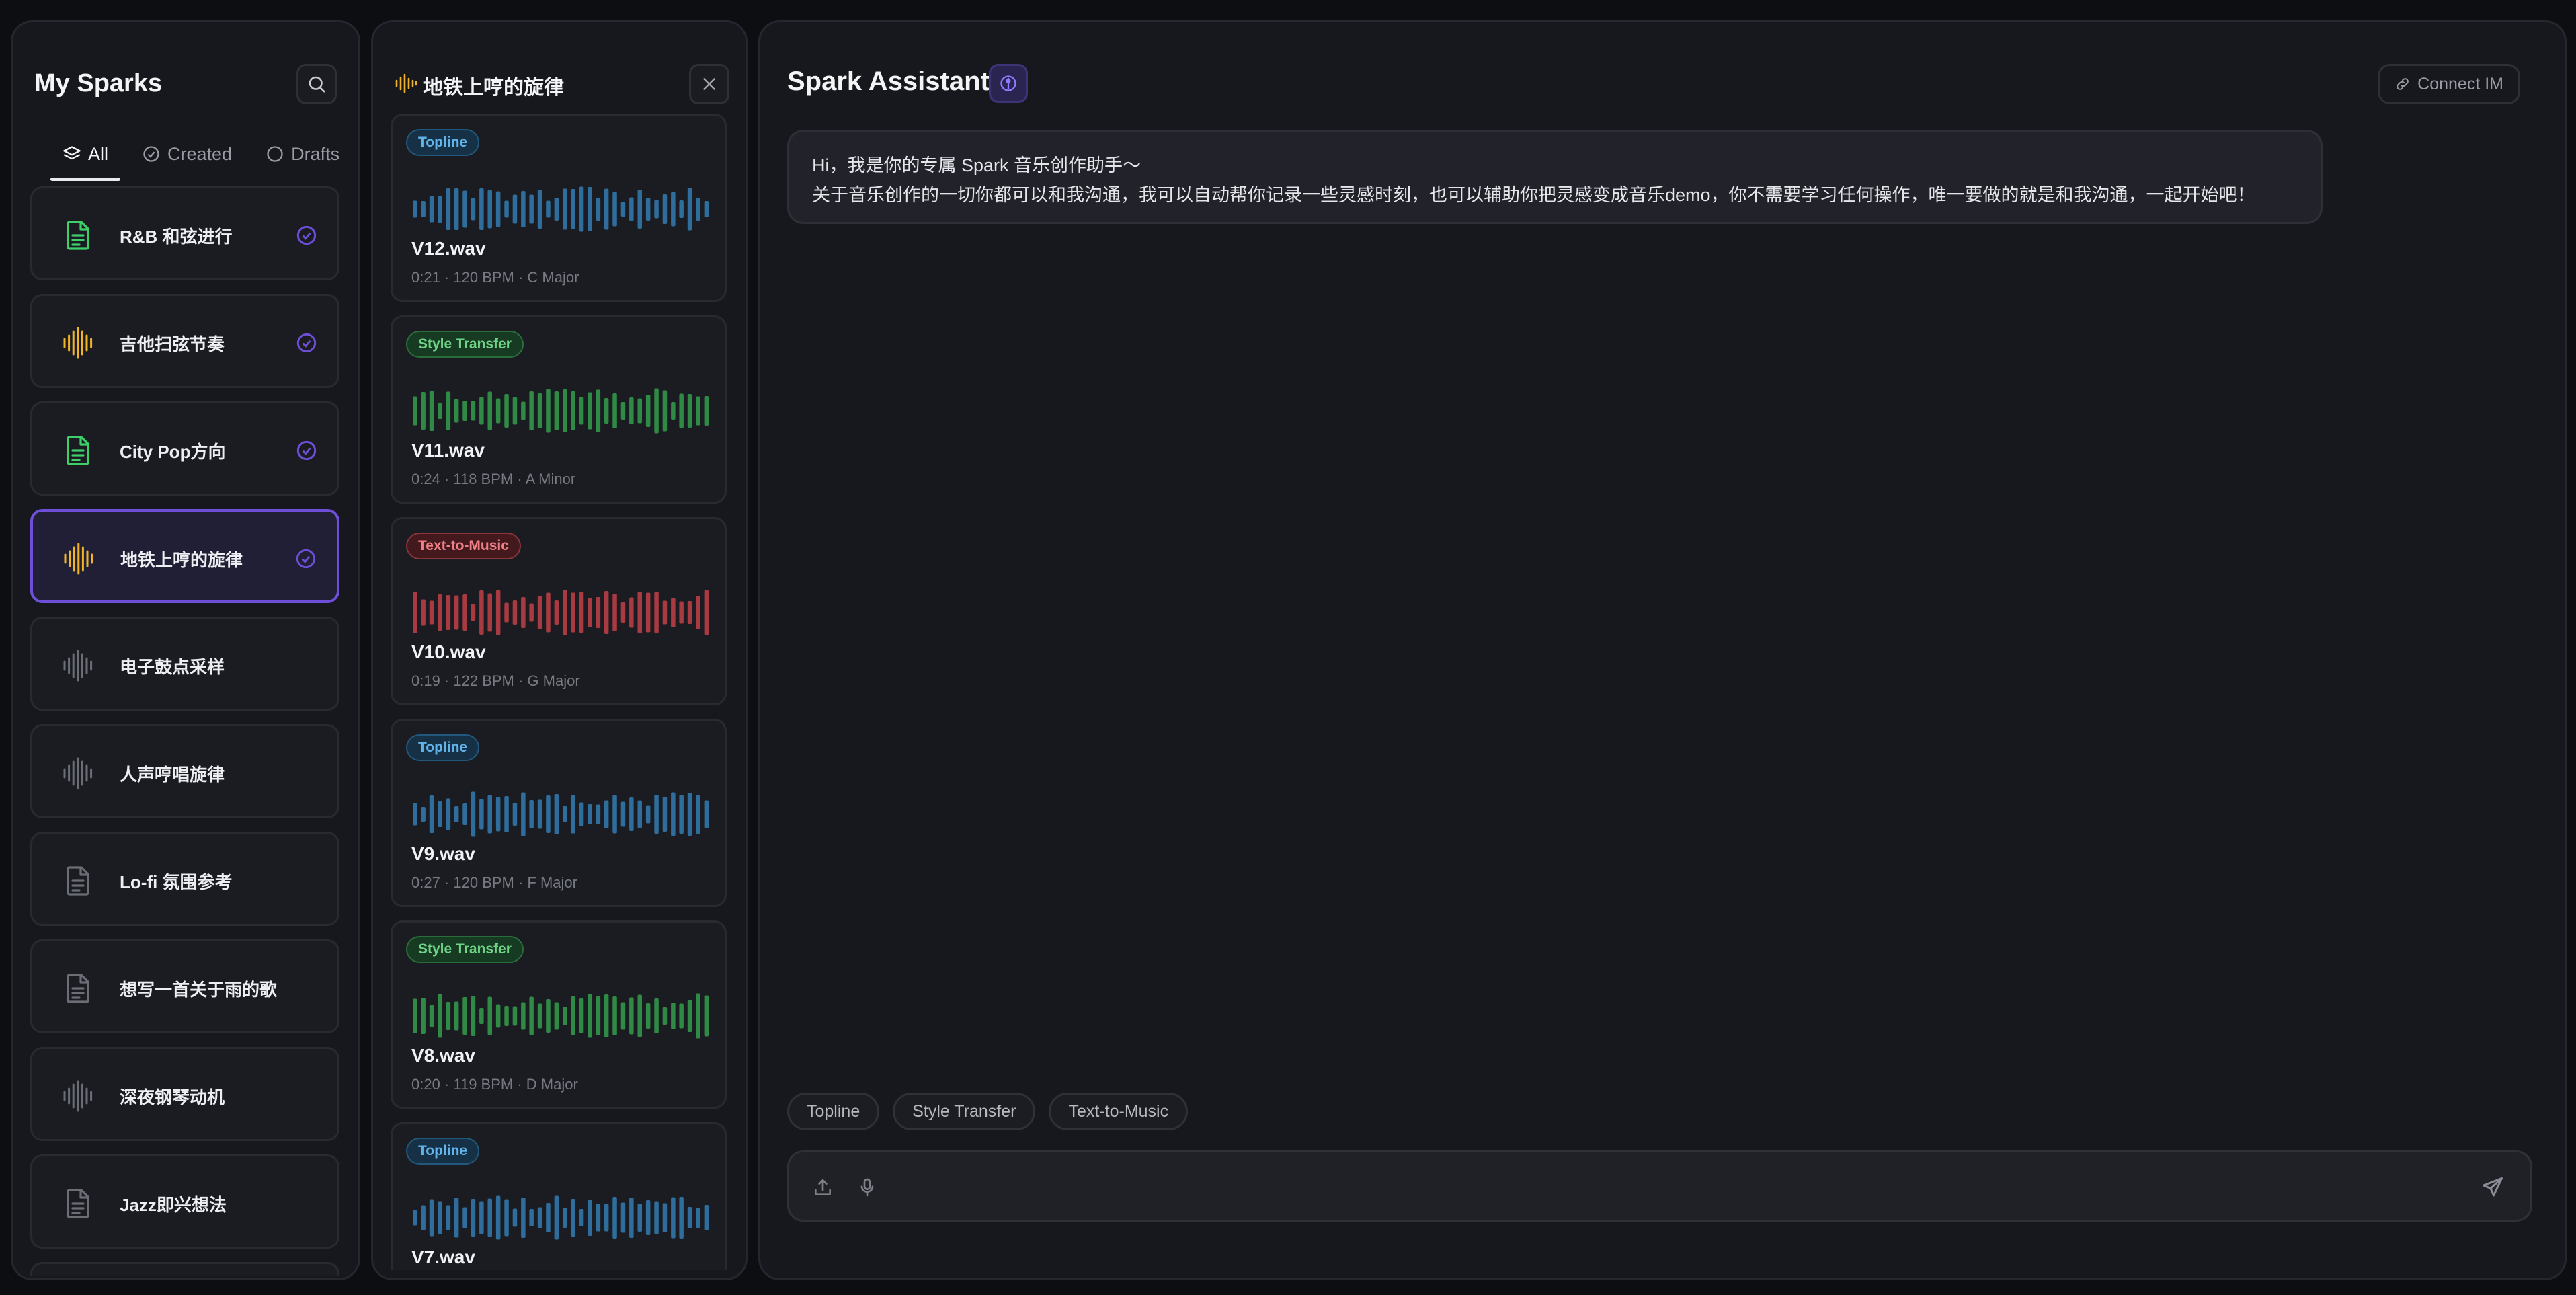  I want to click on spark-item: 想写一首关于雨的歌, so click(184, 986).